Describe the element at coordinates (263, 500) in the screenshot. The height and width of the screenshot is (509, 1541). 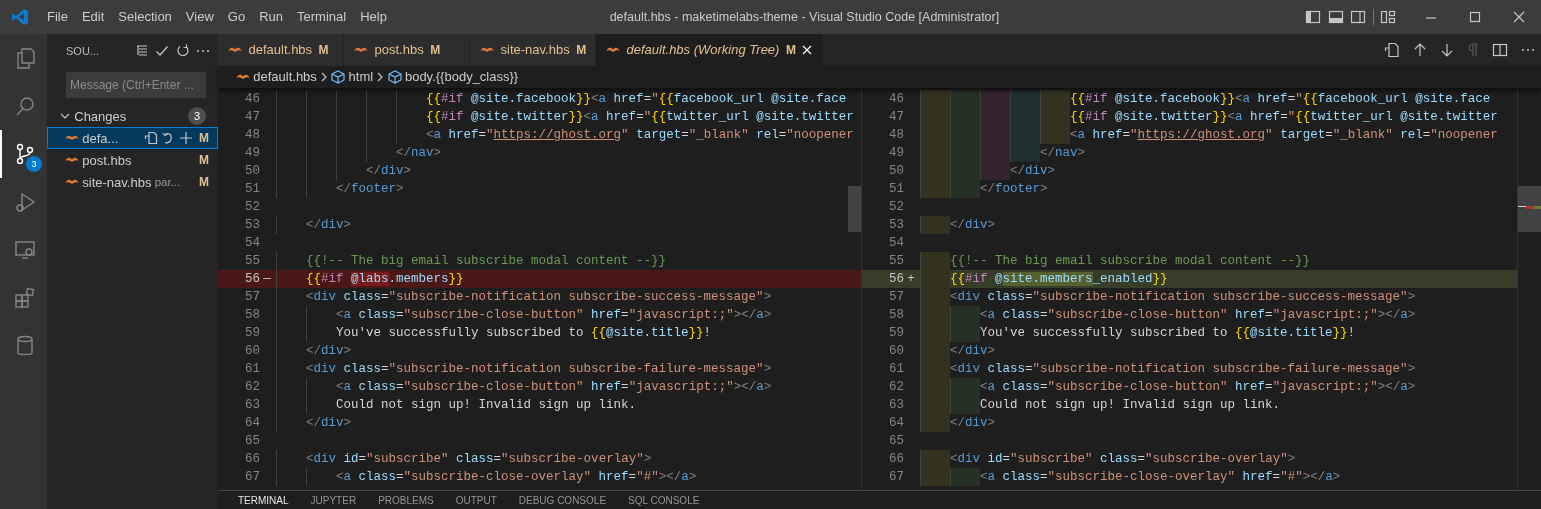
I see `panel-tab: TERMINAL` at that location.